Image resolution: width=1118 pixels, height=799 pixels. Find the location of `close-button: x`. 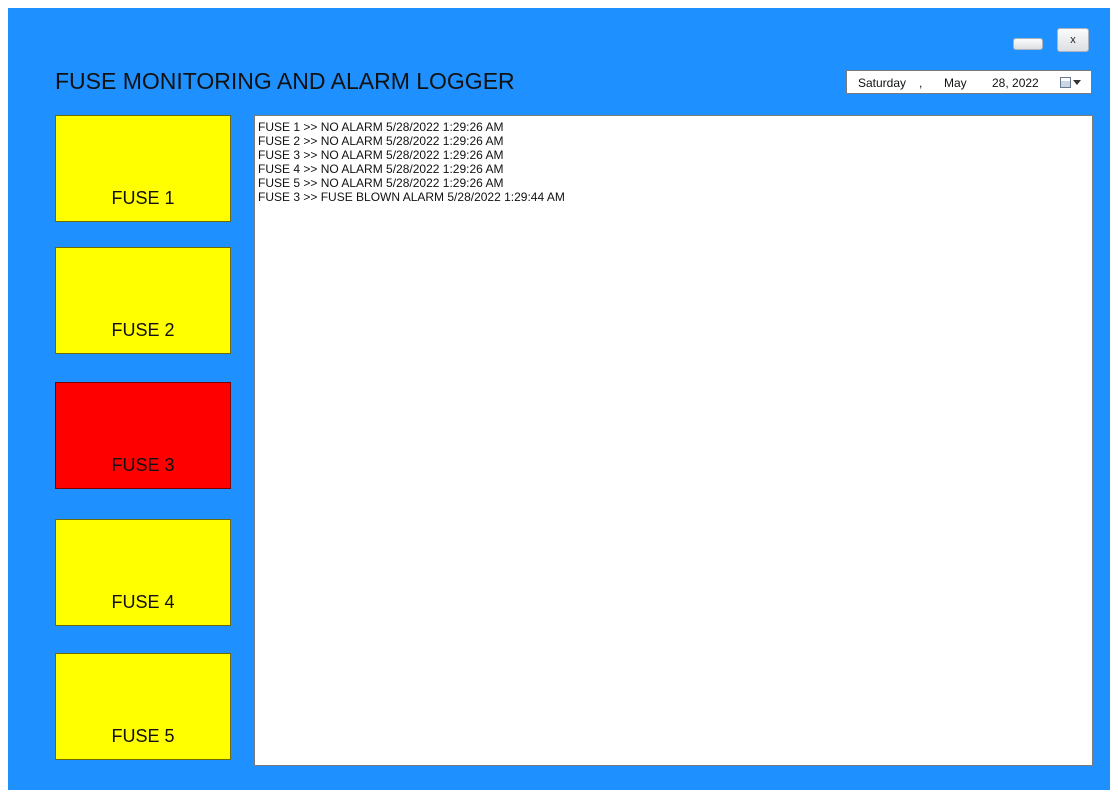

close-button: x is located at coordinates (1073, 40).